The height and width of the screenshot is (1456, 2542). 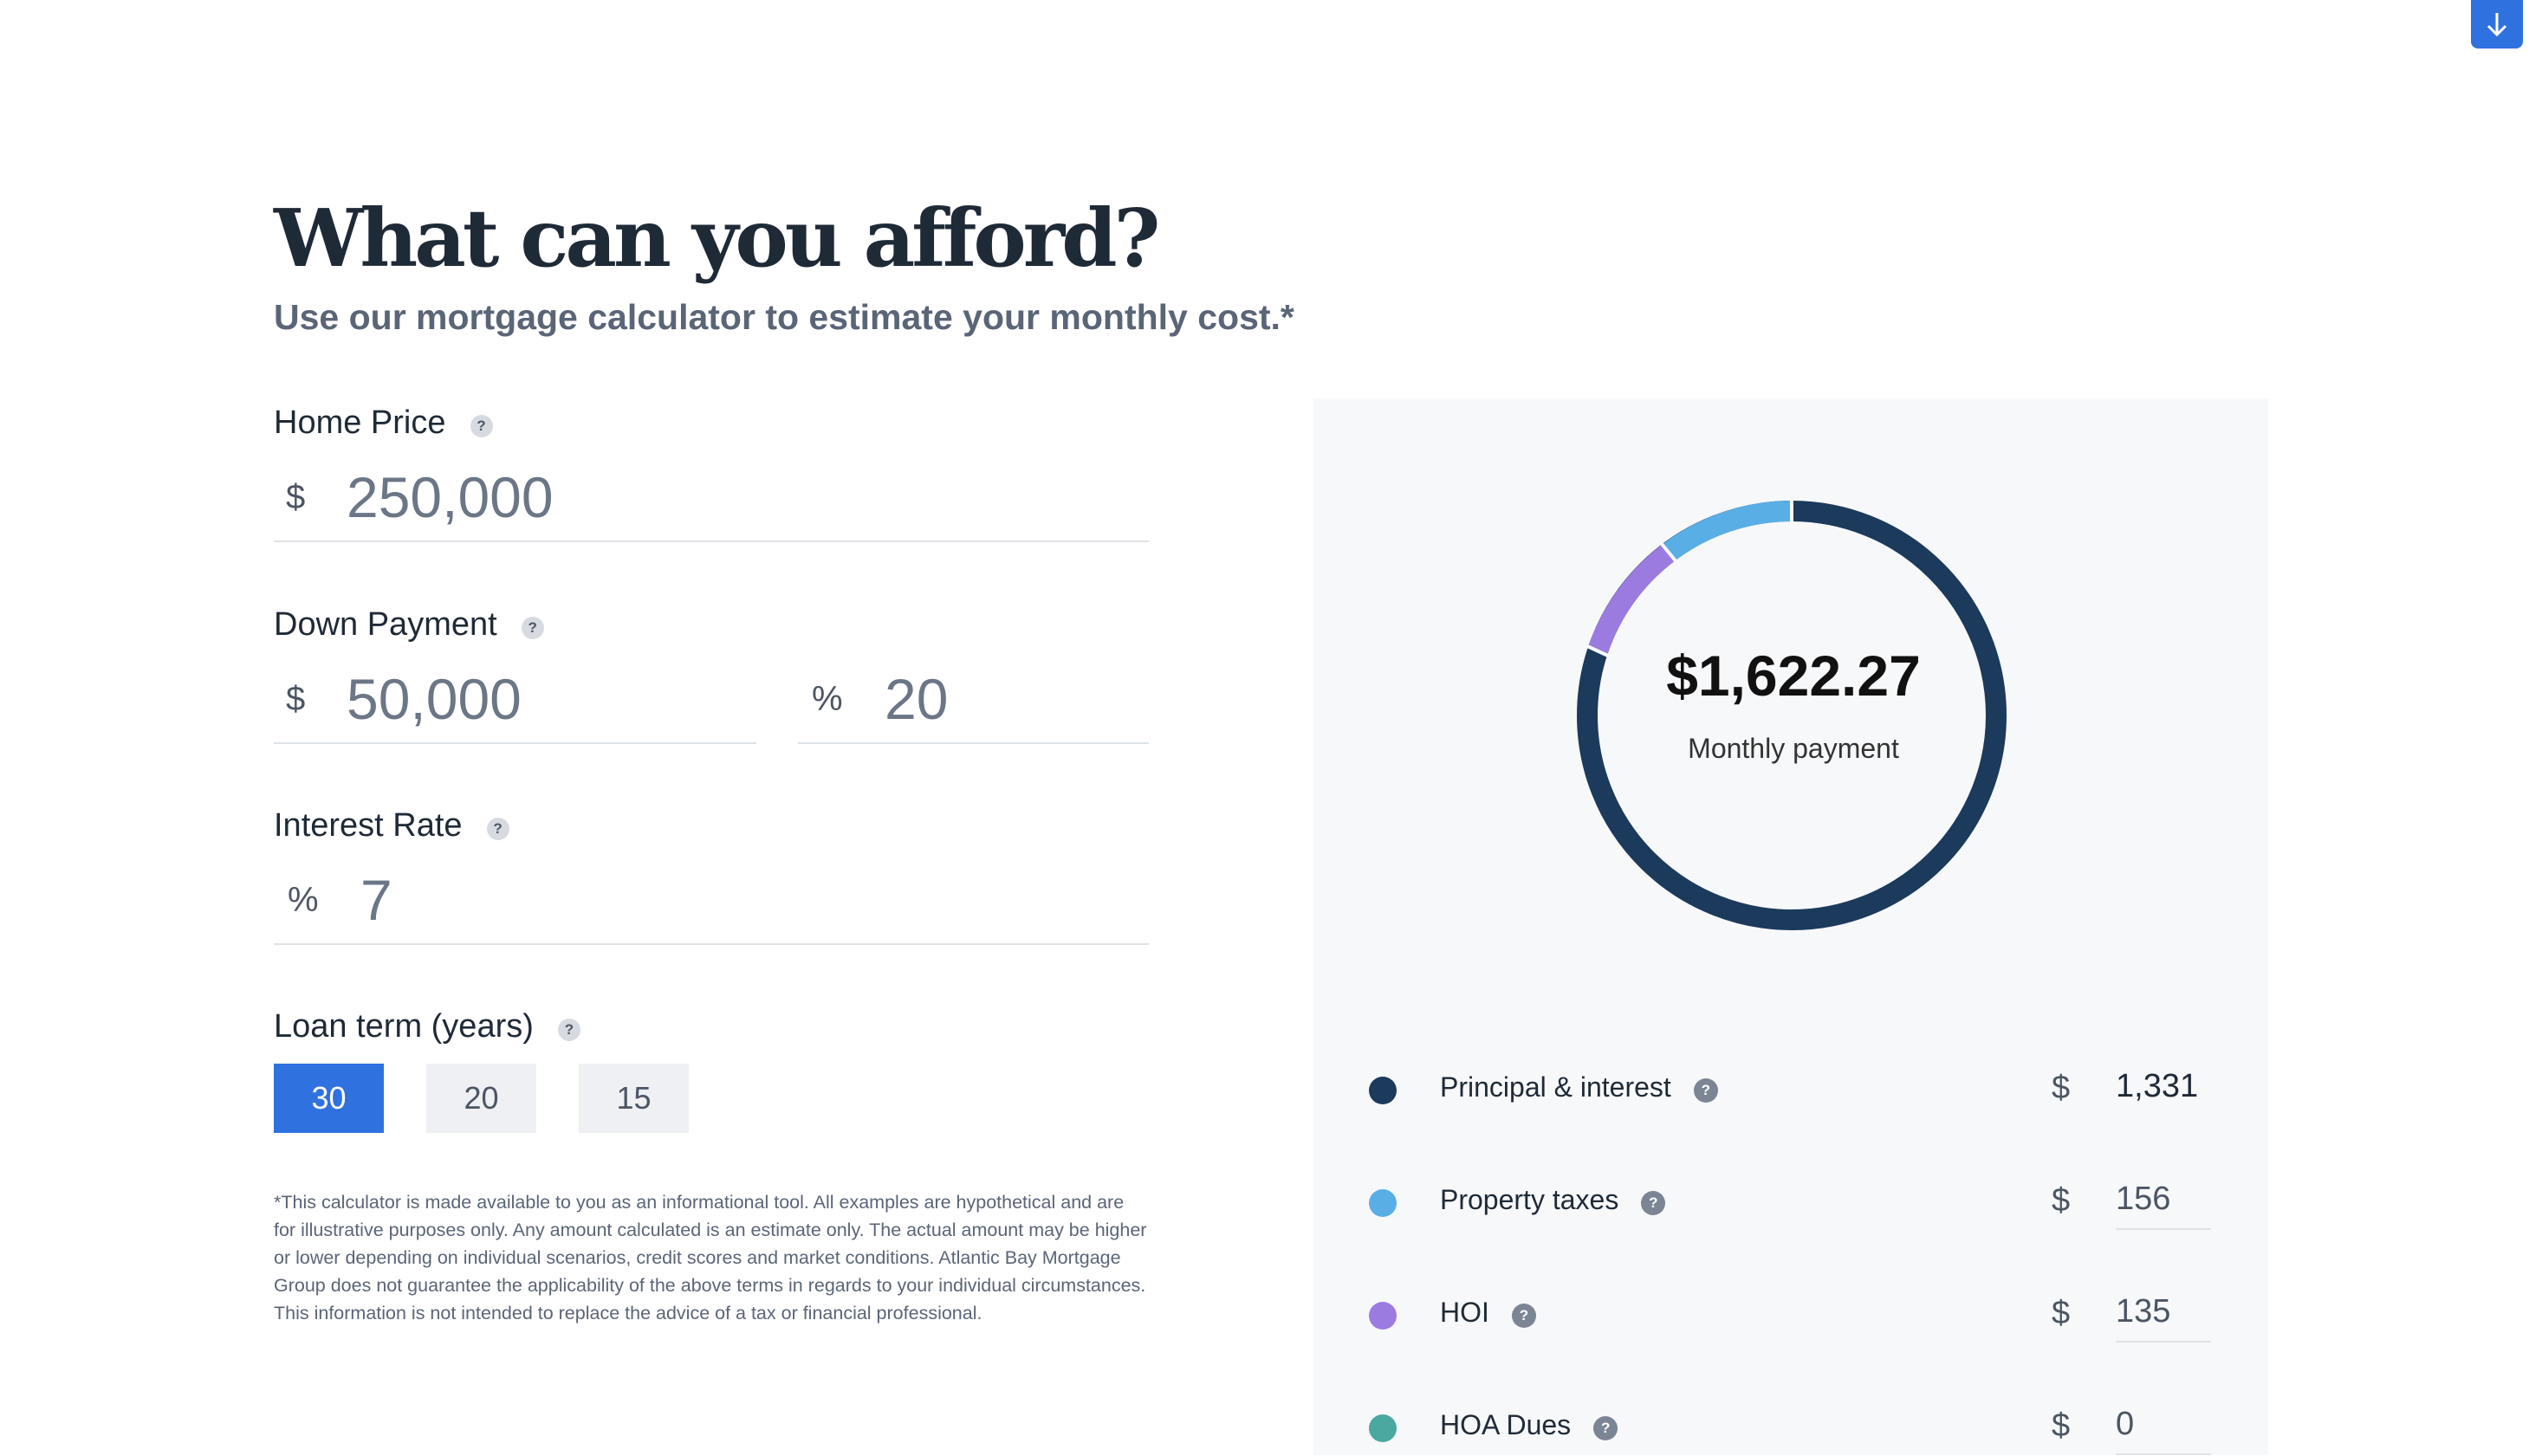 I want to click on breakdown-row-hoi: HOI ? $ 135, so click(x=1793, y=1317).